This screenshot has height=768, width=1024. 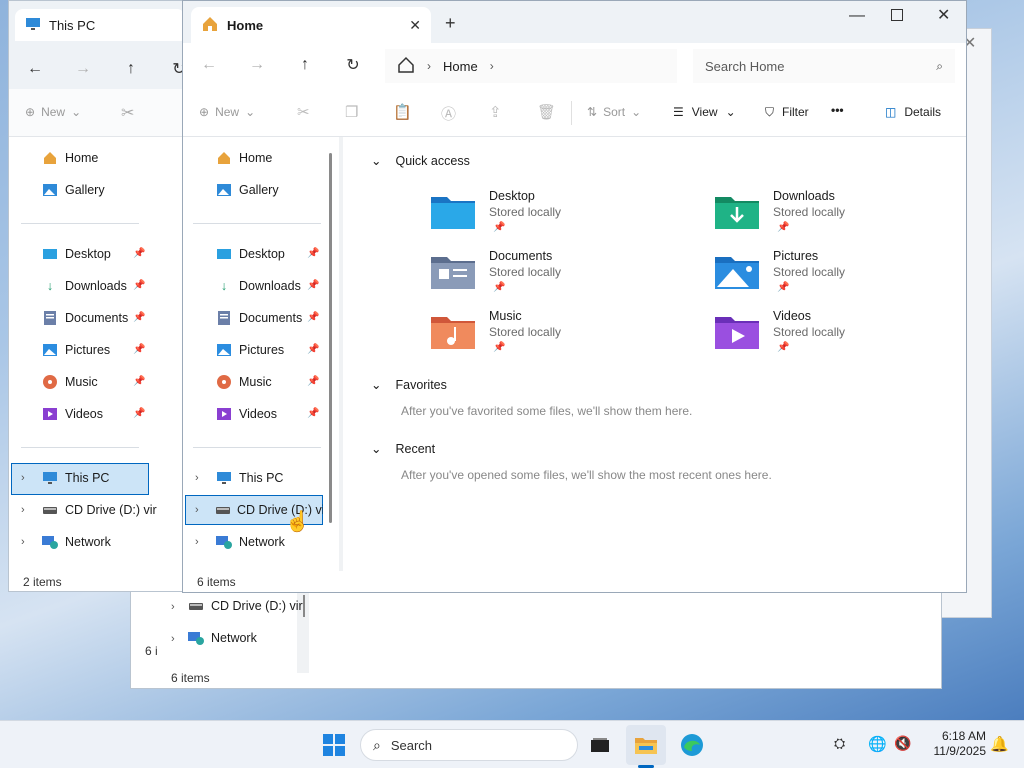 What do you see at coordinates (999, 744) in the screenshot?
I see `notification-bell-icon: 🔔` at bounding box center [999, 744].